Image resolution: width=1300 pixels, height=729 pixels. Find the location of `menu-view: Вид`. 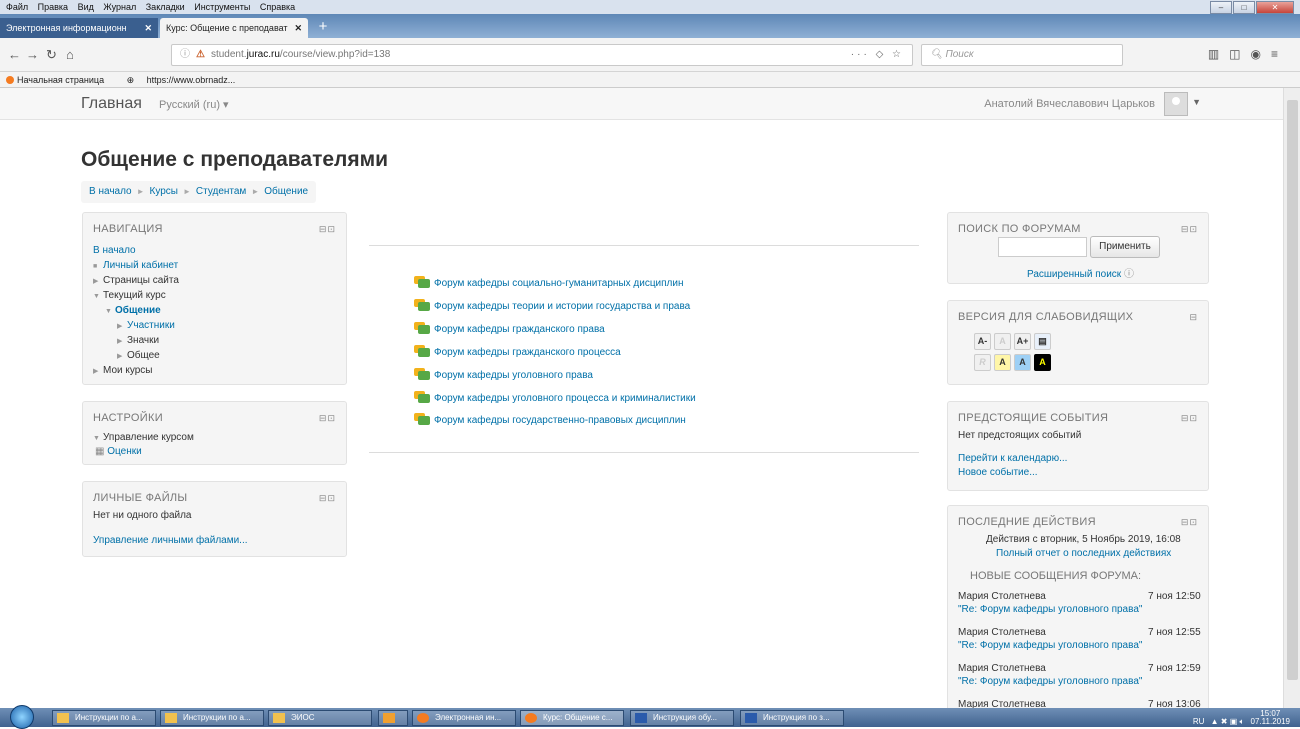

menu-view: Вид is located at coordinates (86, 7).